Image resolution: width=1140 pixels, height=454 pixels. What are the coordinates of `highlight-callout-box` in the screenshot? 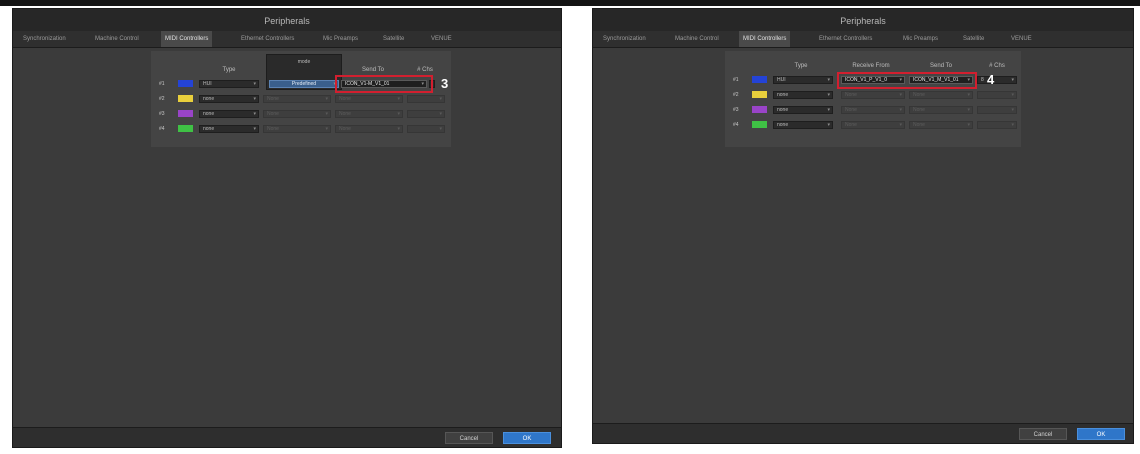 It's located at (384, 84).